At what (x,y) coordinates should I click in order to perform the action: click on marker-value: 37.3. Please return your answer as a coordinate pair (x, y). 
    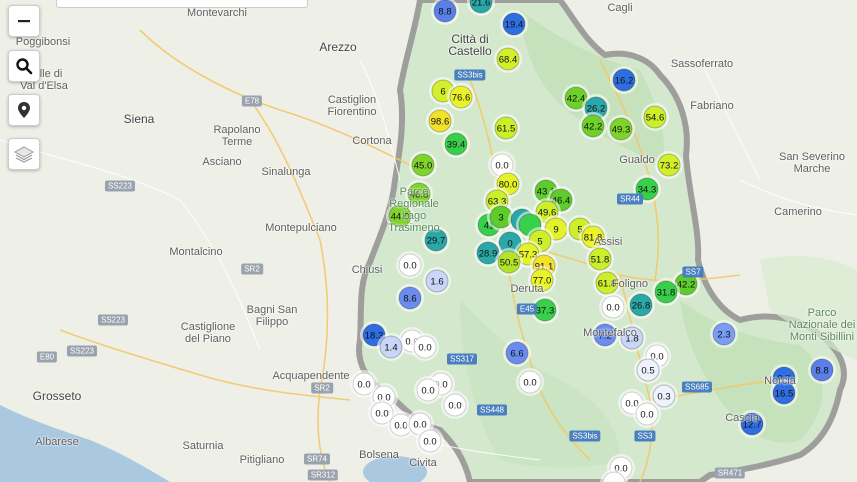
    Looking at the image, I should click on (545, 311).